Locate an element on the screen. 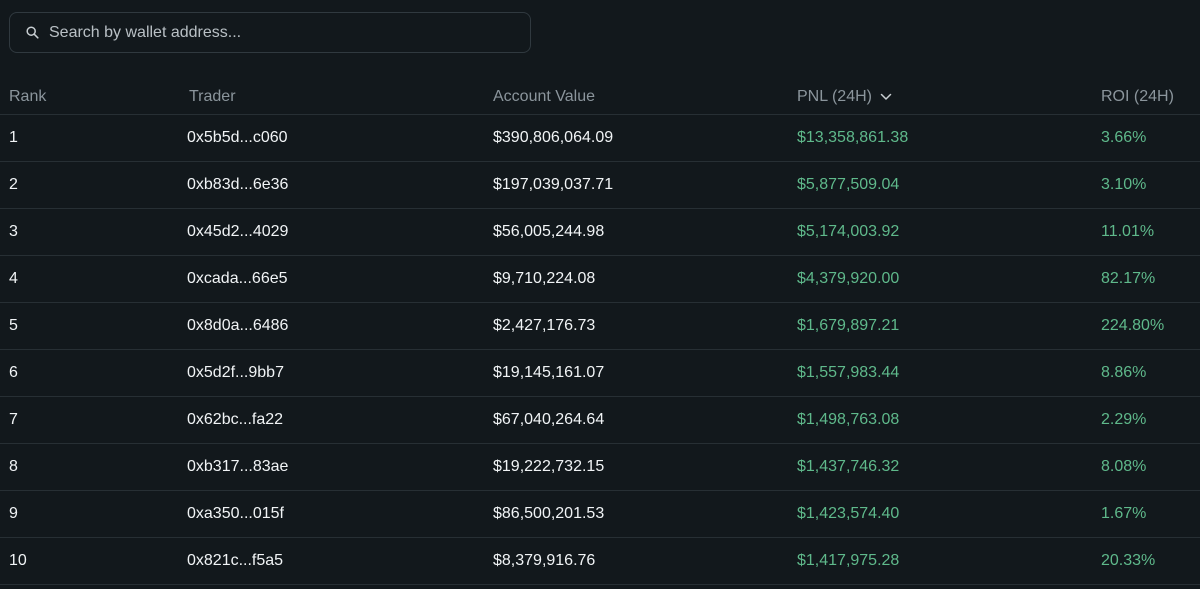  roi-cell: 20.33% is located at coordinates (1128, 560).